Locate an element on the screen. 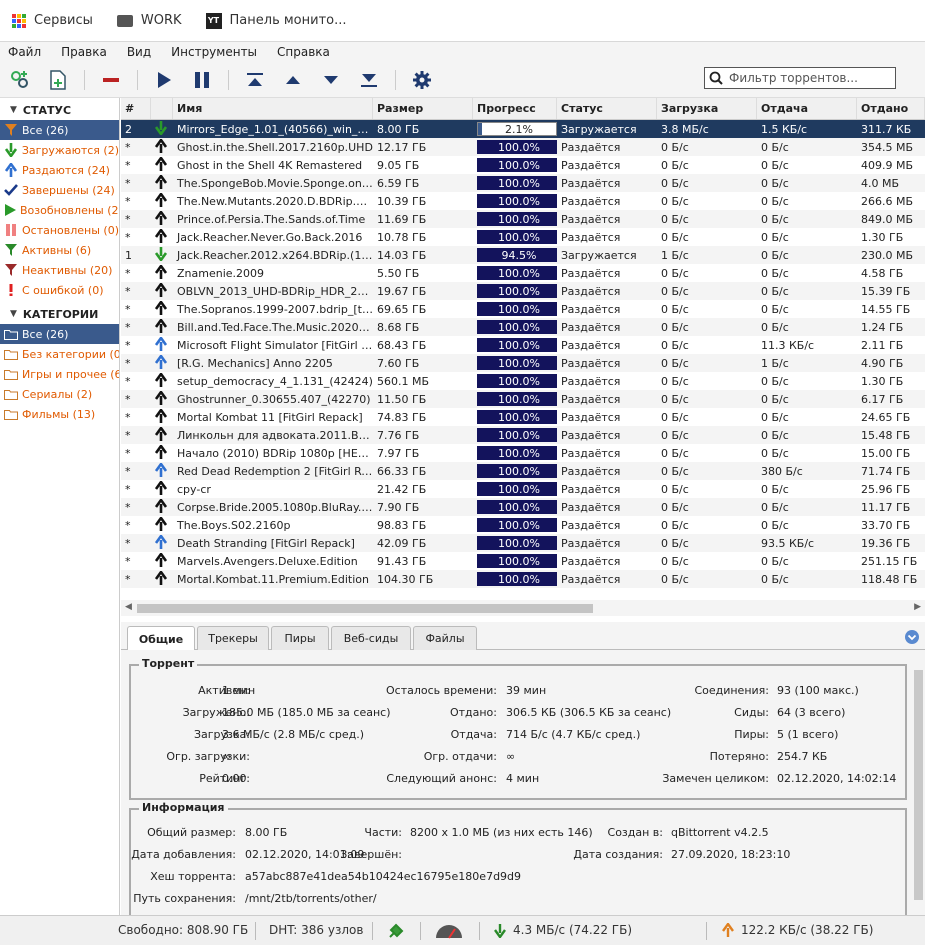  detail-value: 93 (100 макс.) is located at coordinates (818, 690).